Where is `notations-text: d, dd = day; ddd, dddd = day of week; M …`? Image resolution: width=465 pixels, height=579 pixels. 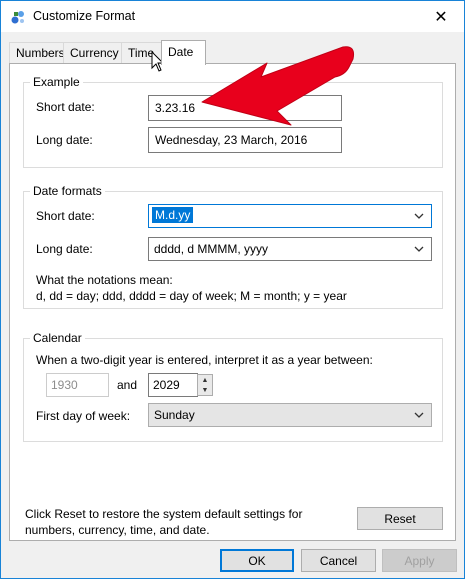
notations-text: d, dd = day; ddd, dddd = day of week; M … is located at coordinates (191, 296).